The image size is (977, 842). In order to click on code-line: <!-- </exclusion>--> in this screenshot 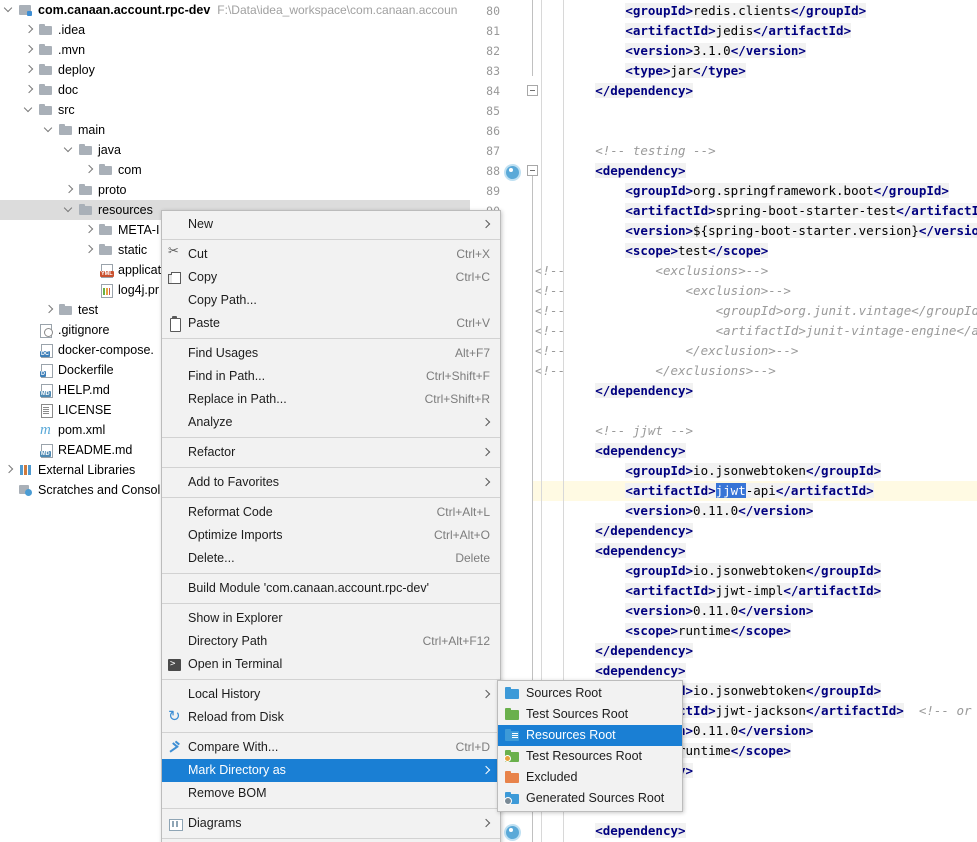, I will do `click(665, 351)`.